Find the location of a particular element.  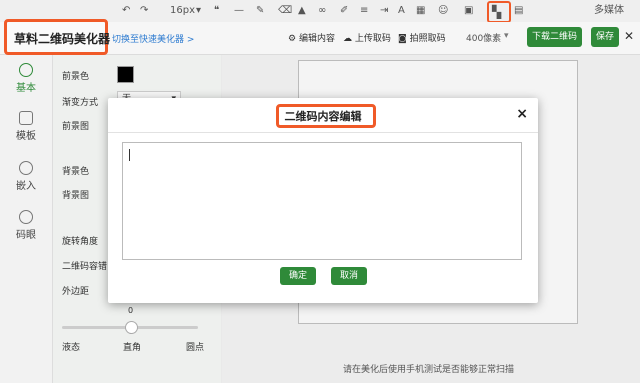

link-icon: ∞ is located at coordinates (322, 11).